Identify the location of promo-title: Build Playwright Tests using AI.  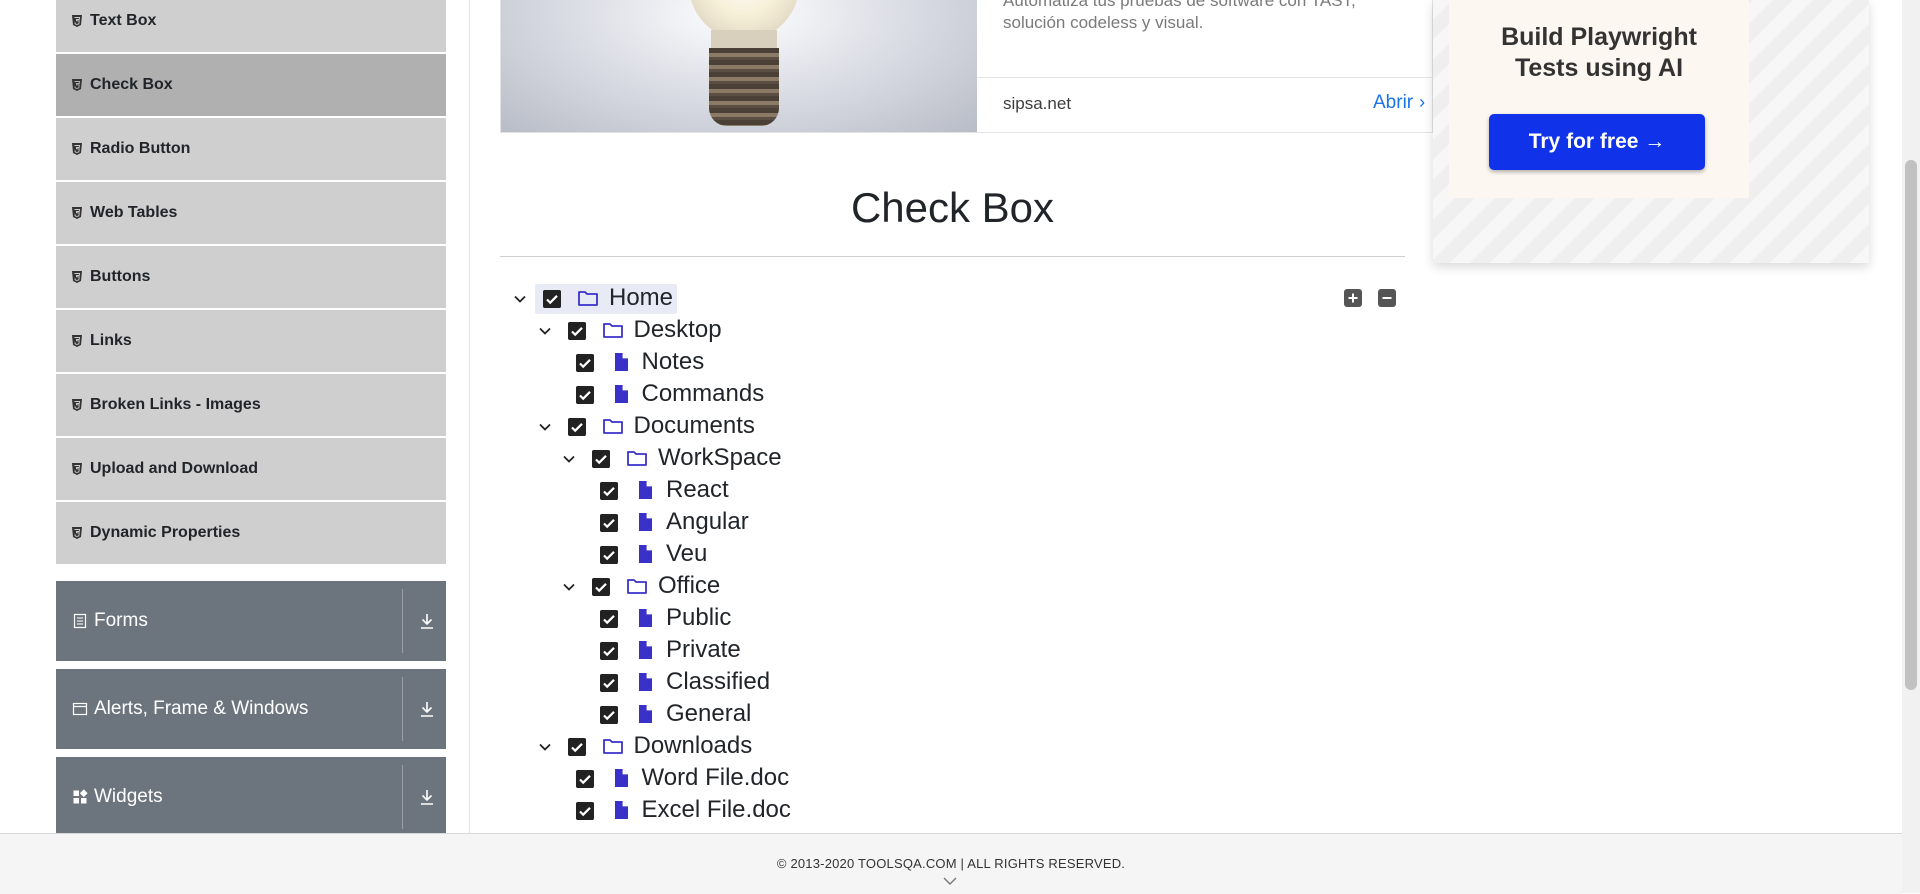
(1599, 53).